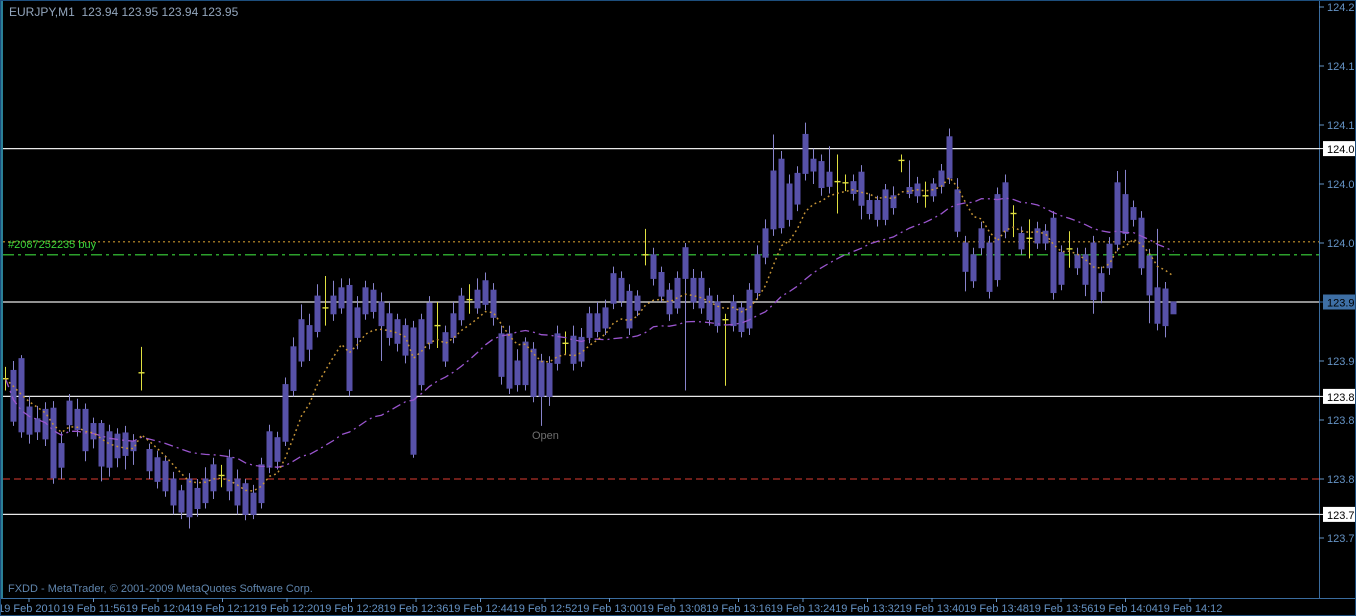  What do you see at coordinates (932, 609) in the screenshot?
I see `time-tick-label: 19 Feb 13:40` at bounding box center [932, 609].